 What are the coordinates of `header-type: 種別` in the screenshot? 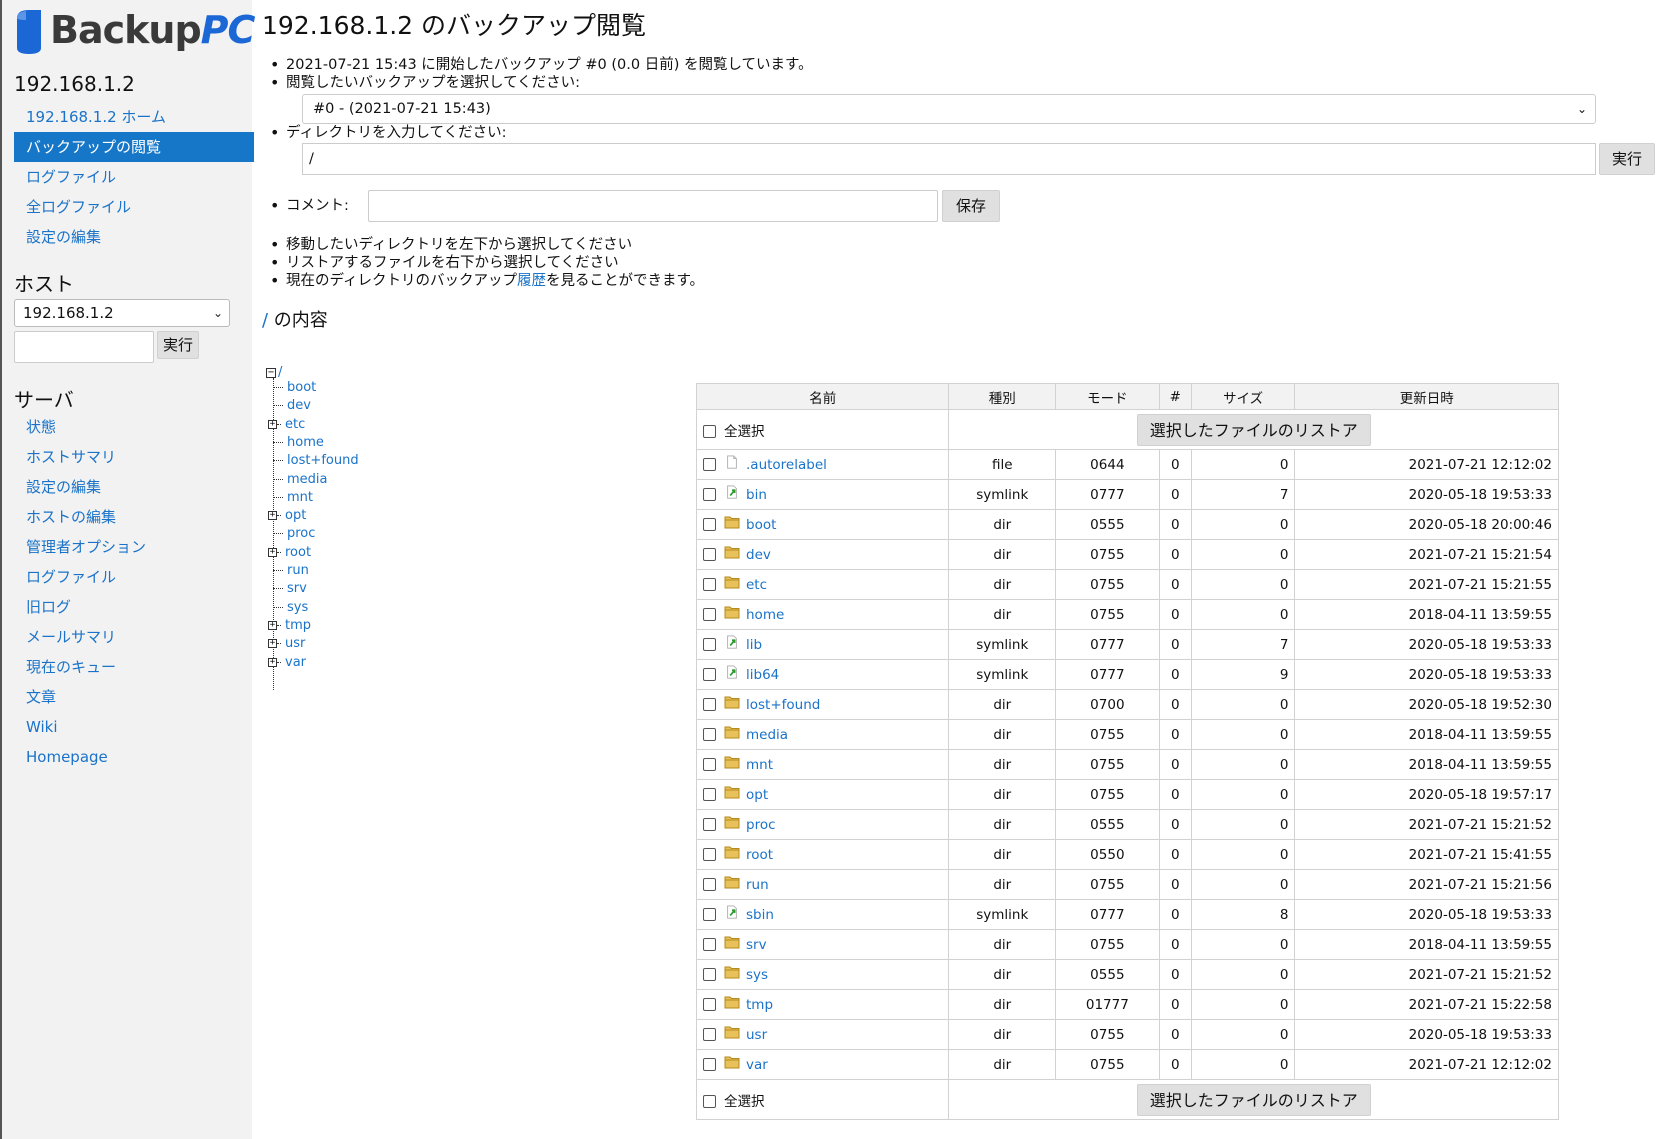 It's located at (1002, 396).